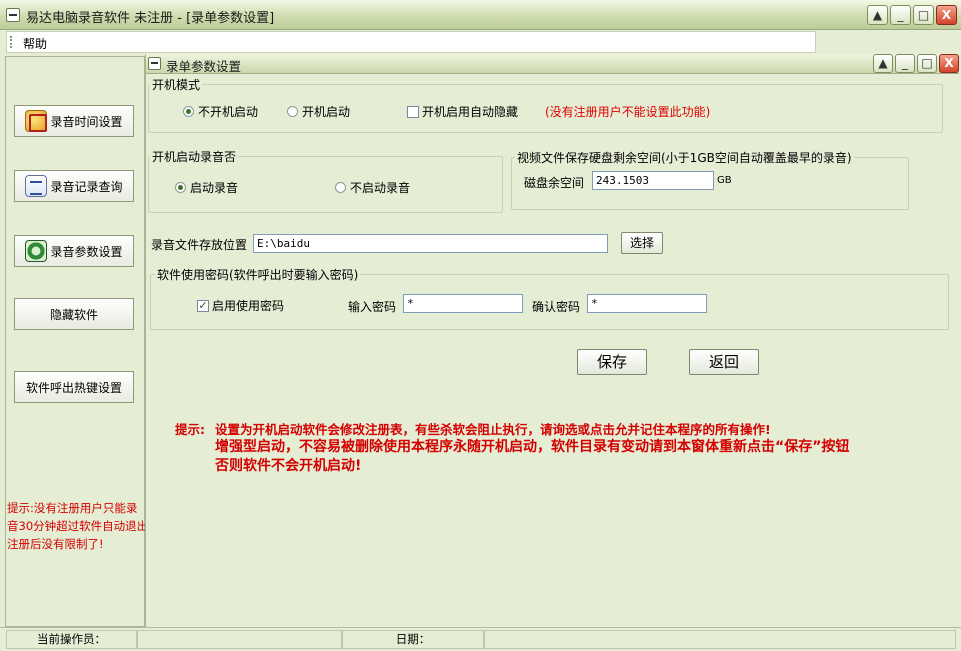  Describe the element at coordinates (71, 639) in the screenshot. I see `operator-label: 当前操作员：` at that location.